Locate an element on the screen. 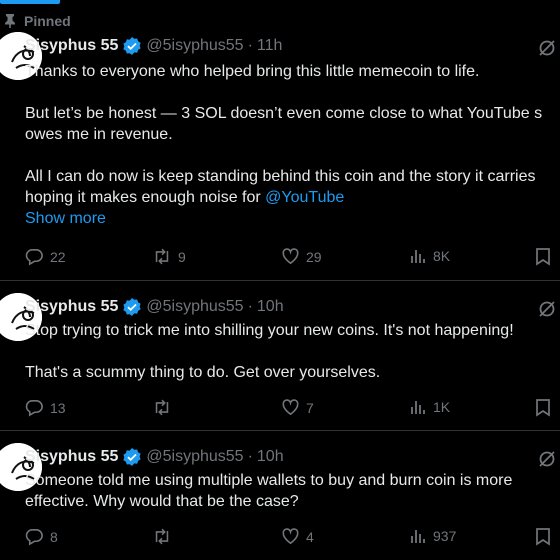 Image resolution: width=560 pixels, height=560 pixels. reply-button: 22 is located at coordinates (45, 256).